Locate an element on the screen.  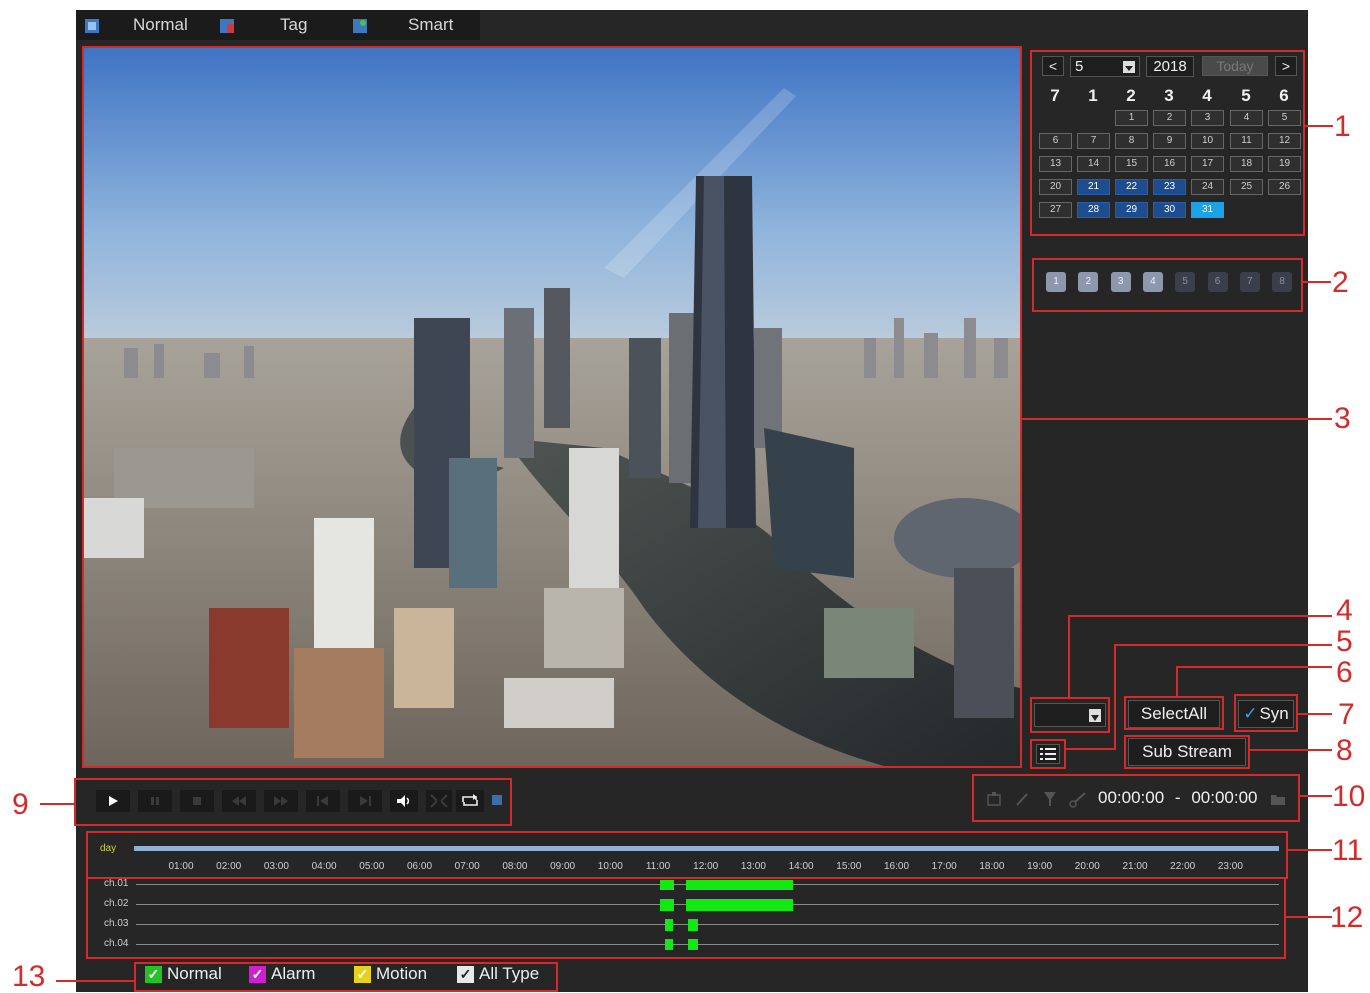
playback-mode-bar: Normal Tag Smart is located at coordinates (278, 25).